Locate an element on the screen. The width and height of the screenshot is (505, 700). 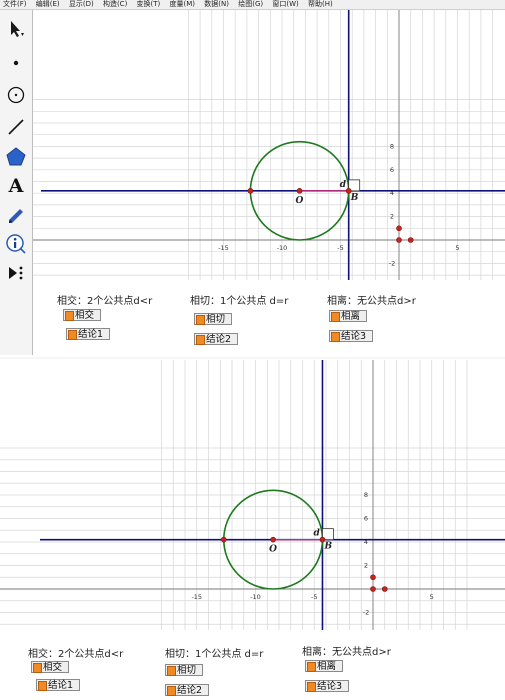
compass-tool is located at coordinates (16, 95).